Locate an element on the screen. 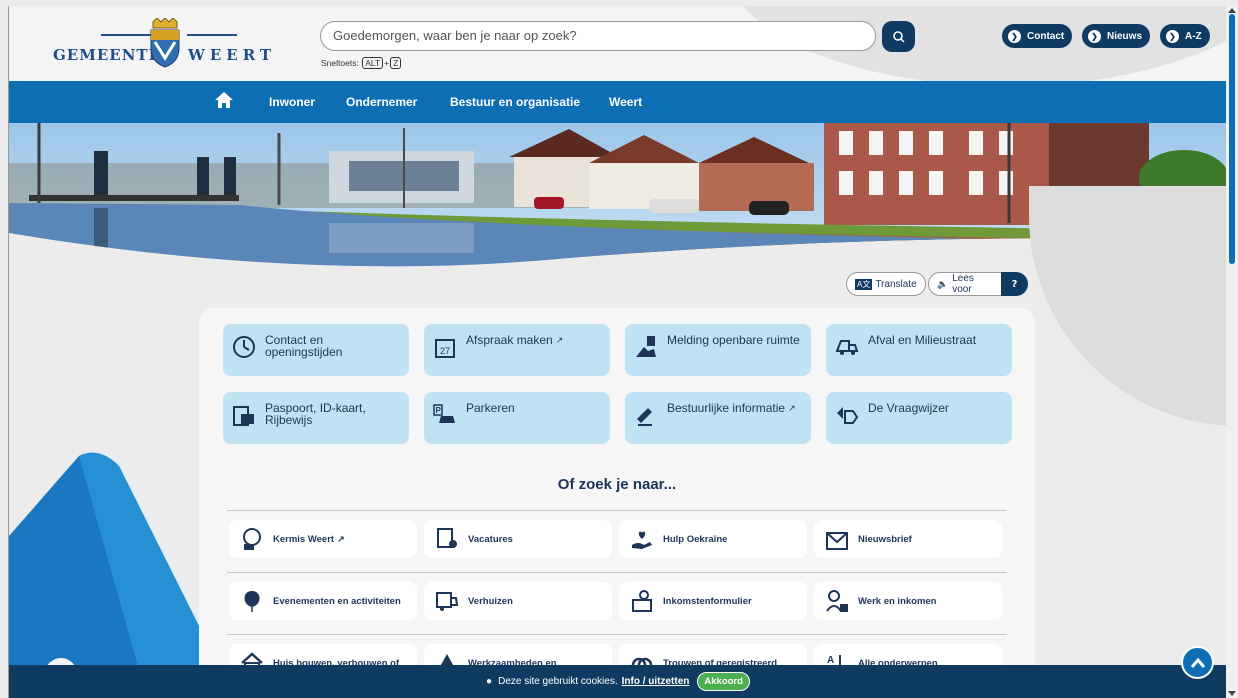 The image size is (1238, 698). a-z-button-label: A-Z is located at coordinates (1193, 36).